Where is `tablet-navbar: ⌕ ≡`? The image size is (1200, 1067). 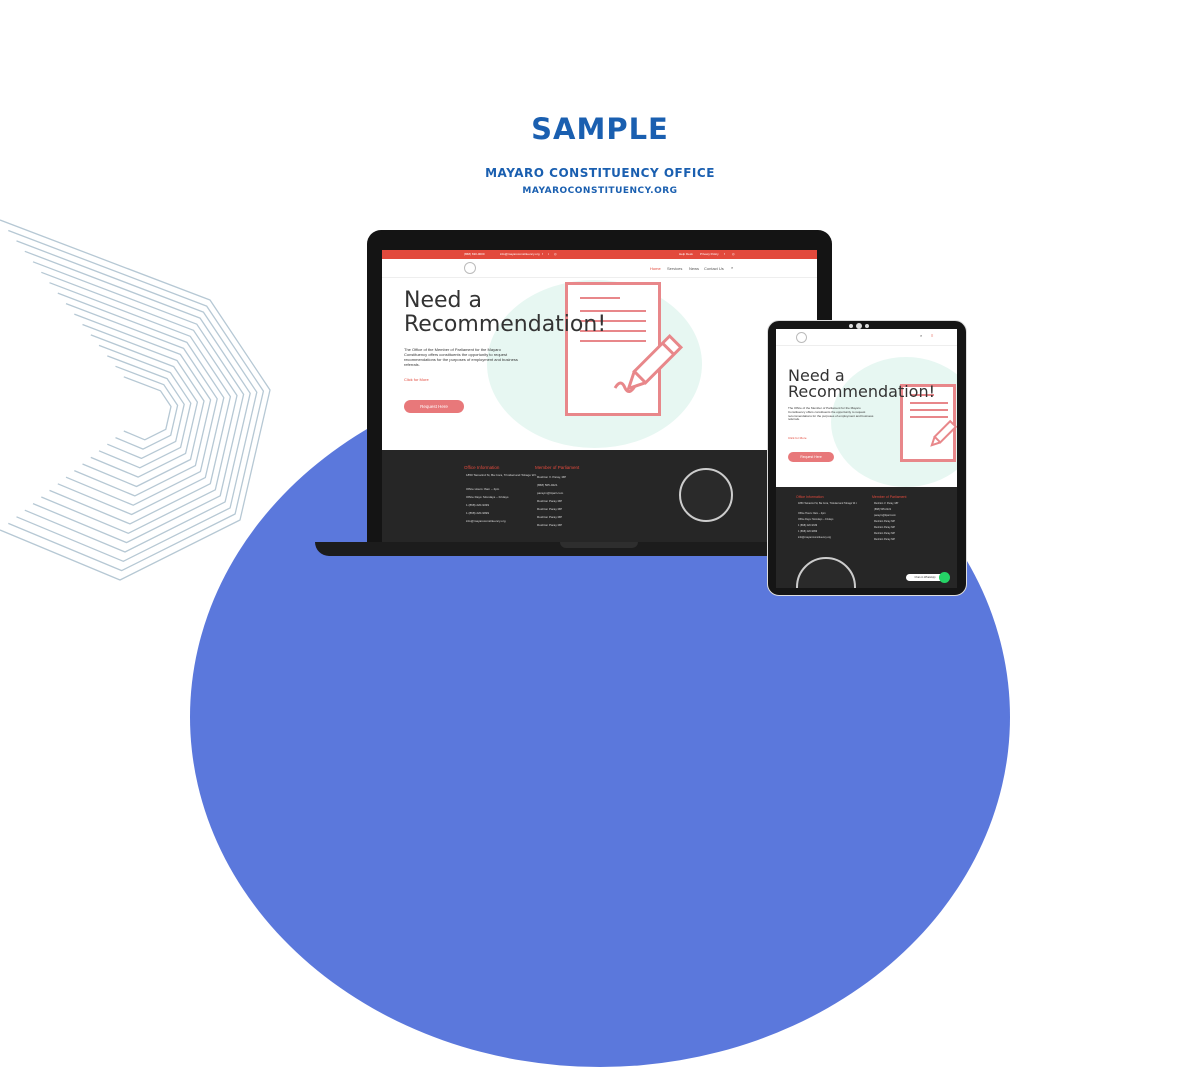
tablet-navbar: ⌕ ≡ is located at coordinates (866, 337).